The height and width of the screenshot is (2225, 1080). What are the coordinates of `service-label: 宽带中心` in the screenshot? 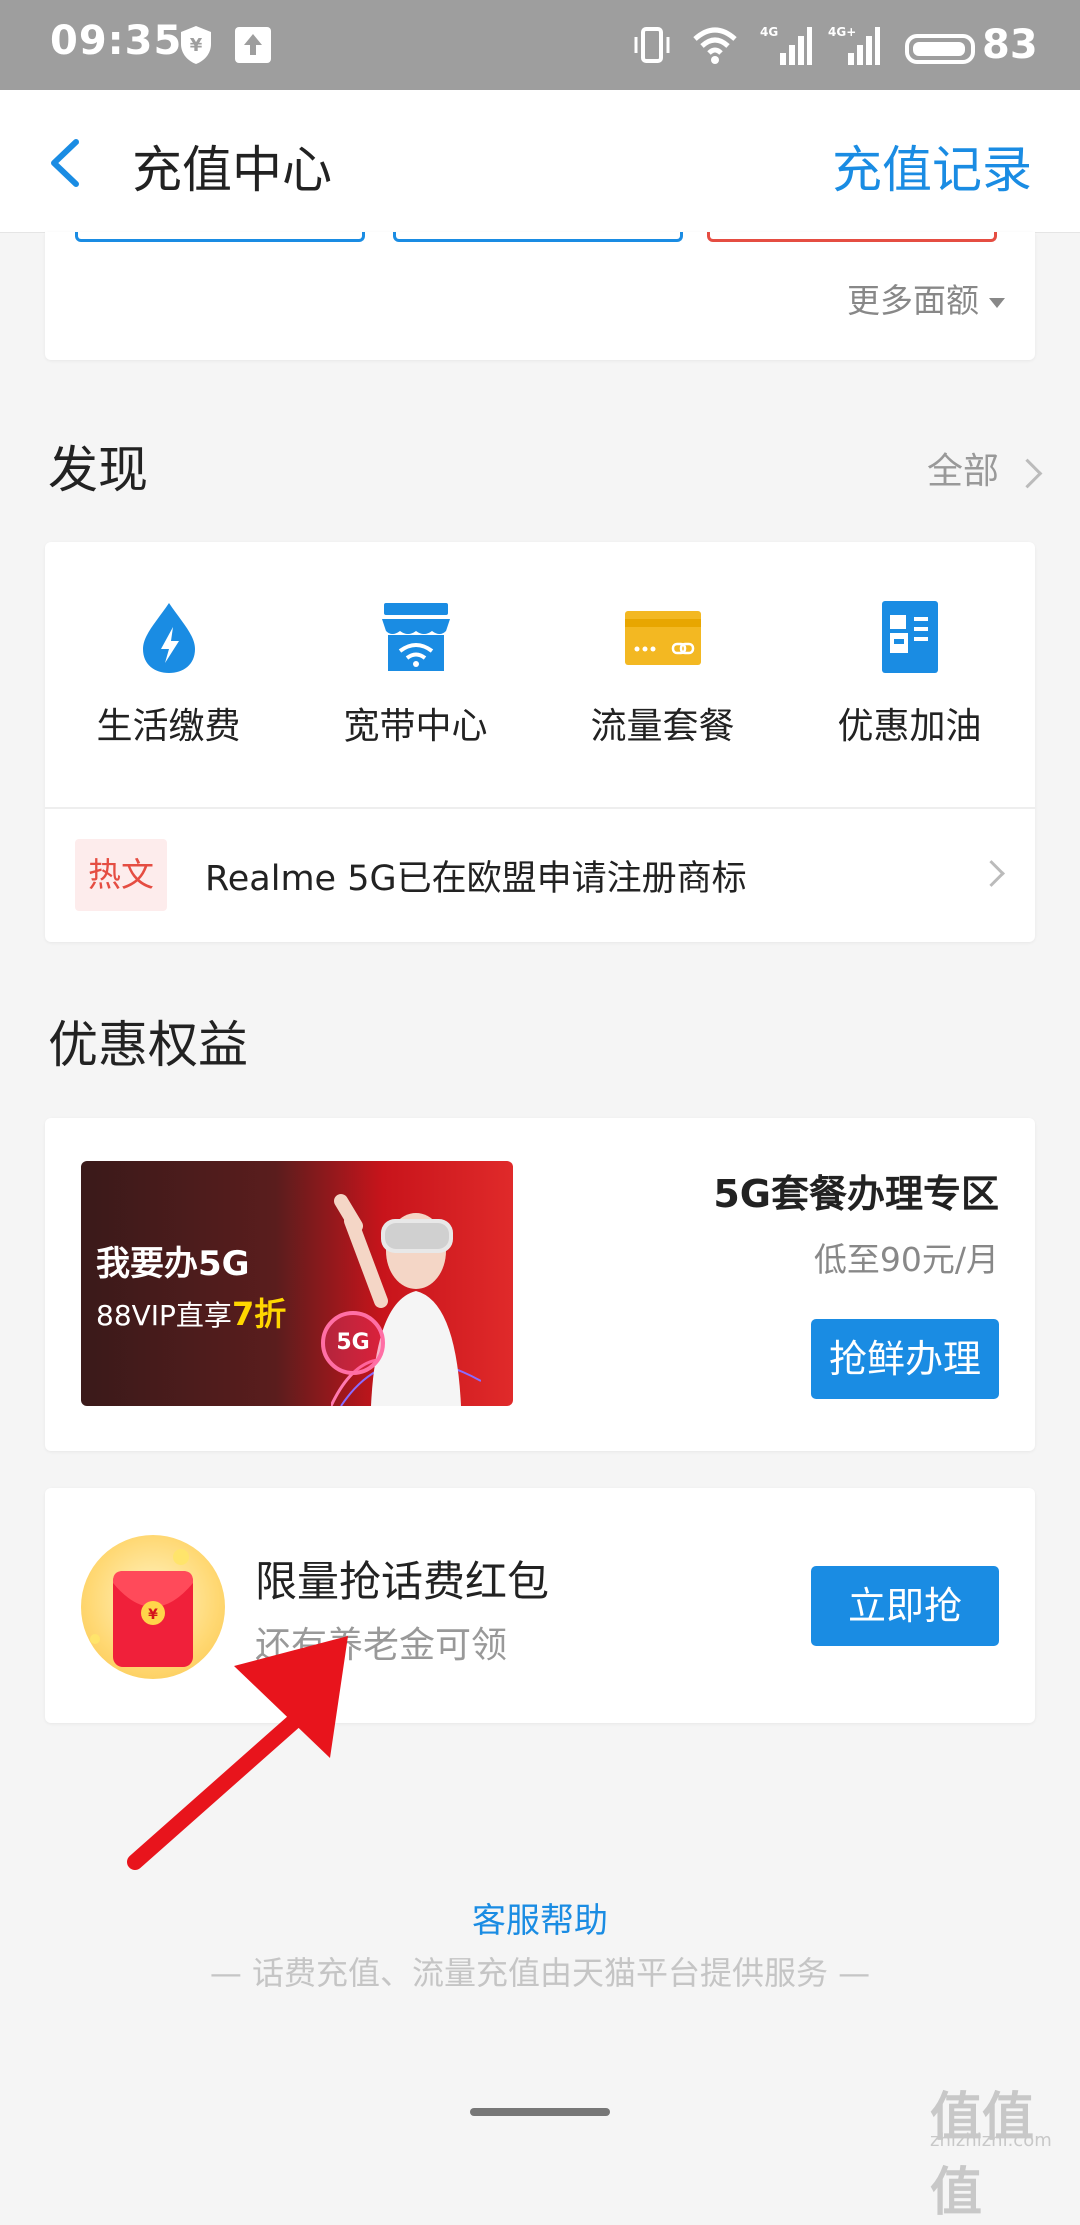 It's located at (415, 726).